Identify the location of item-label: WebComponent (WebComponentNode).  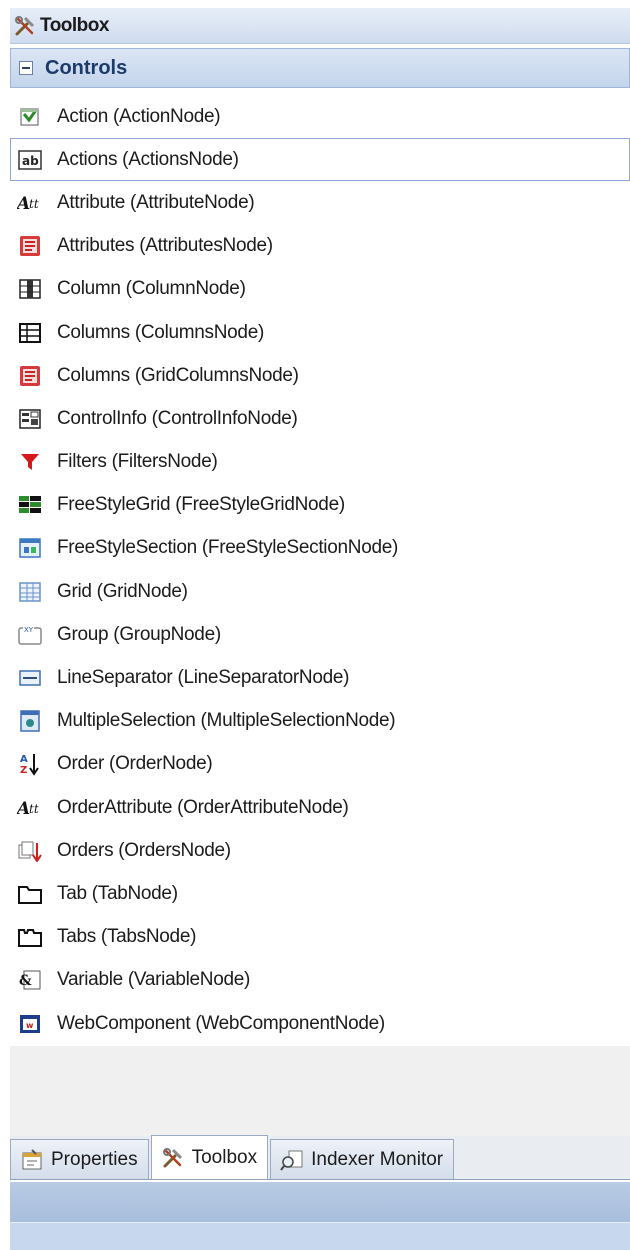
(221, 1023).